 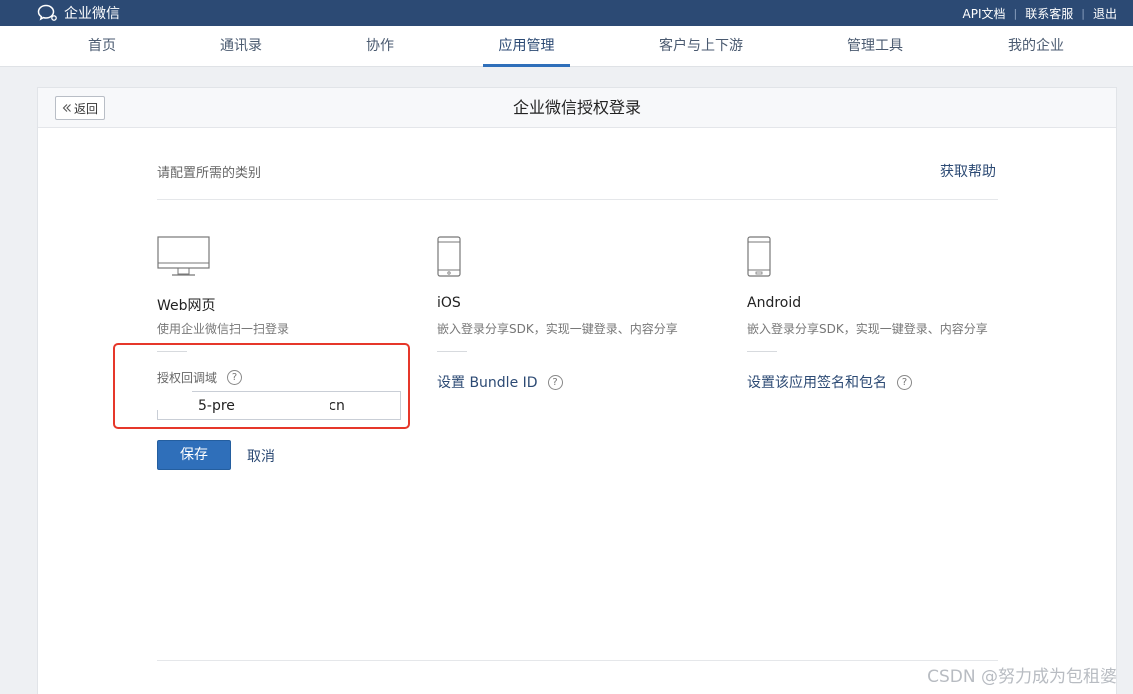 What do you see at coordinates (380, 46) in the screenshot?
I see `nav-tab-collaboration: 协作` at bounding box center [380, 46].